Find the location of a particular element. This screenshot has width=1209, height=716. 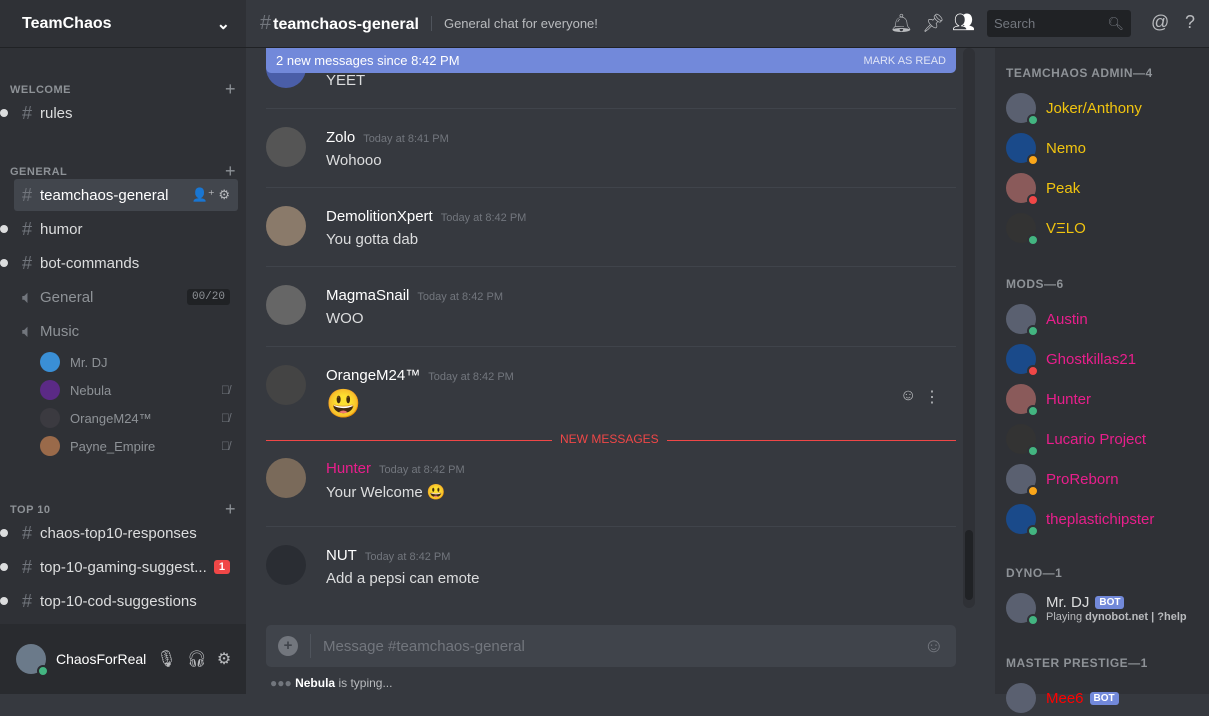

member-item: Peak is located at coordinates (1106, 188).